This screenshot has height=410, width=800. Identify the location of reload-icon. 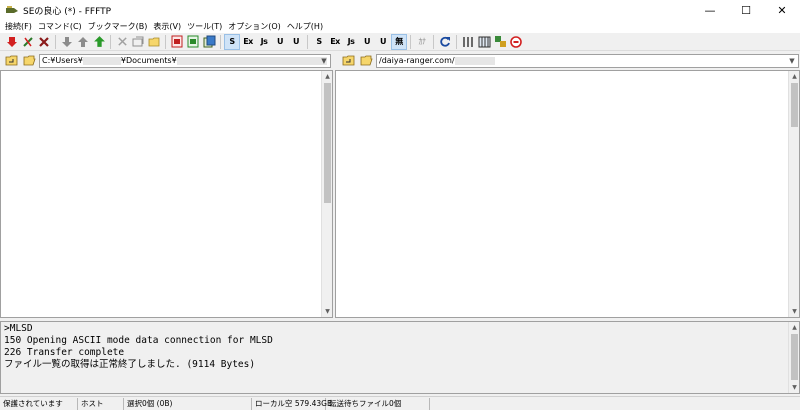
(445, 42).